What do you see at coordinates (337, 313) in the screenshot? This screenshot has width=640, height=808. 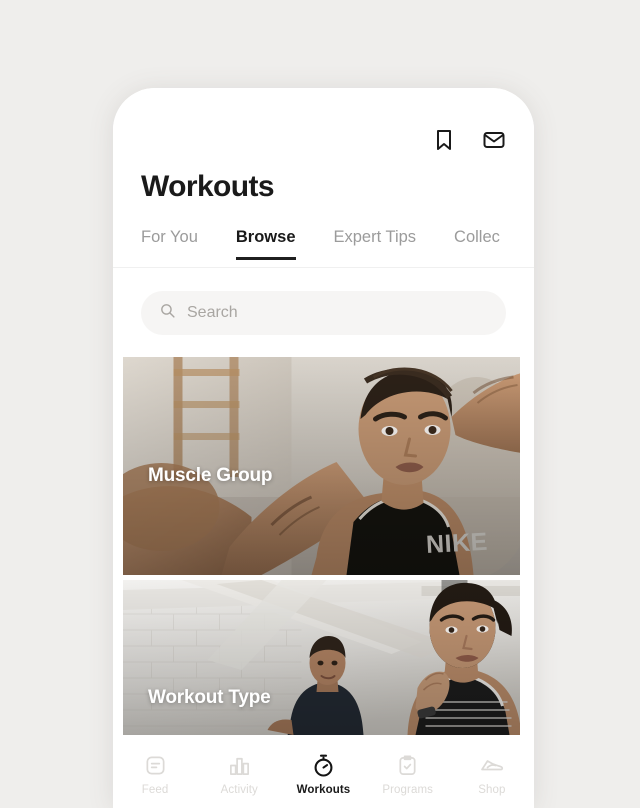 I see `search-input` at bounding box center [337, 313].